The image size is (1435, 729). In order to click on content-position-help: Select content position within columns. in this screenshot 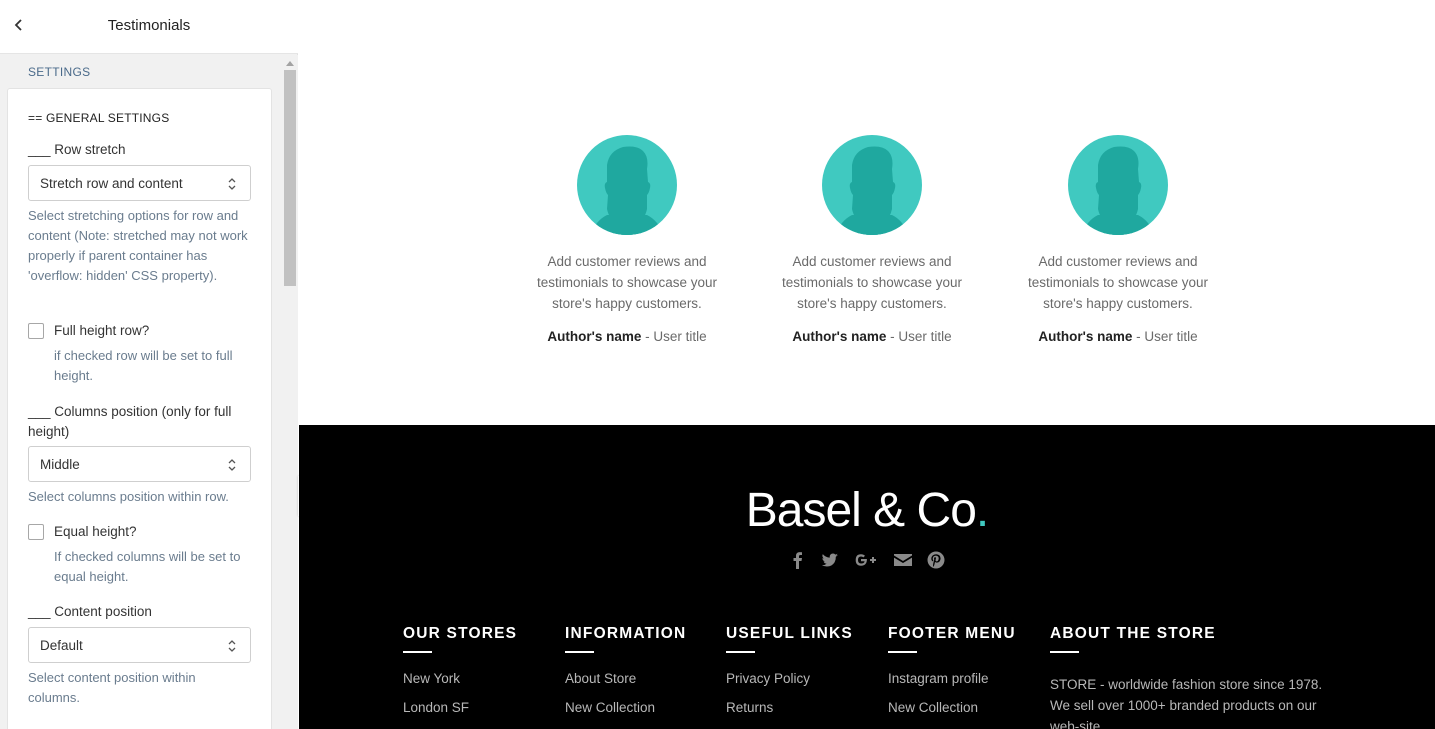, I will do `click(112, 687)`.